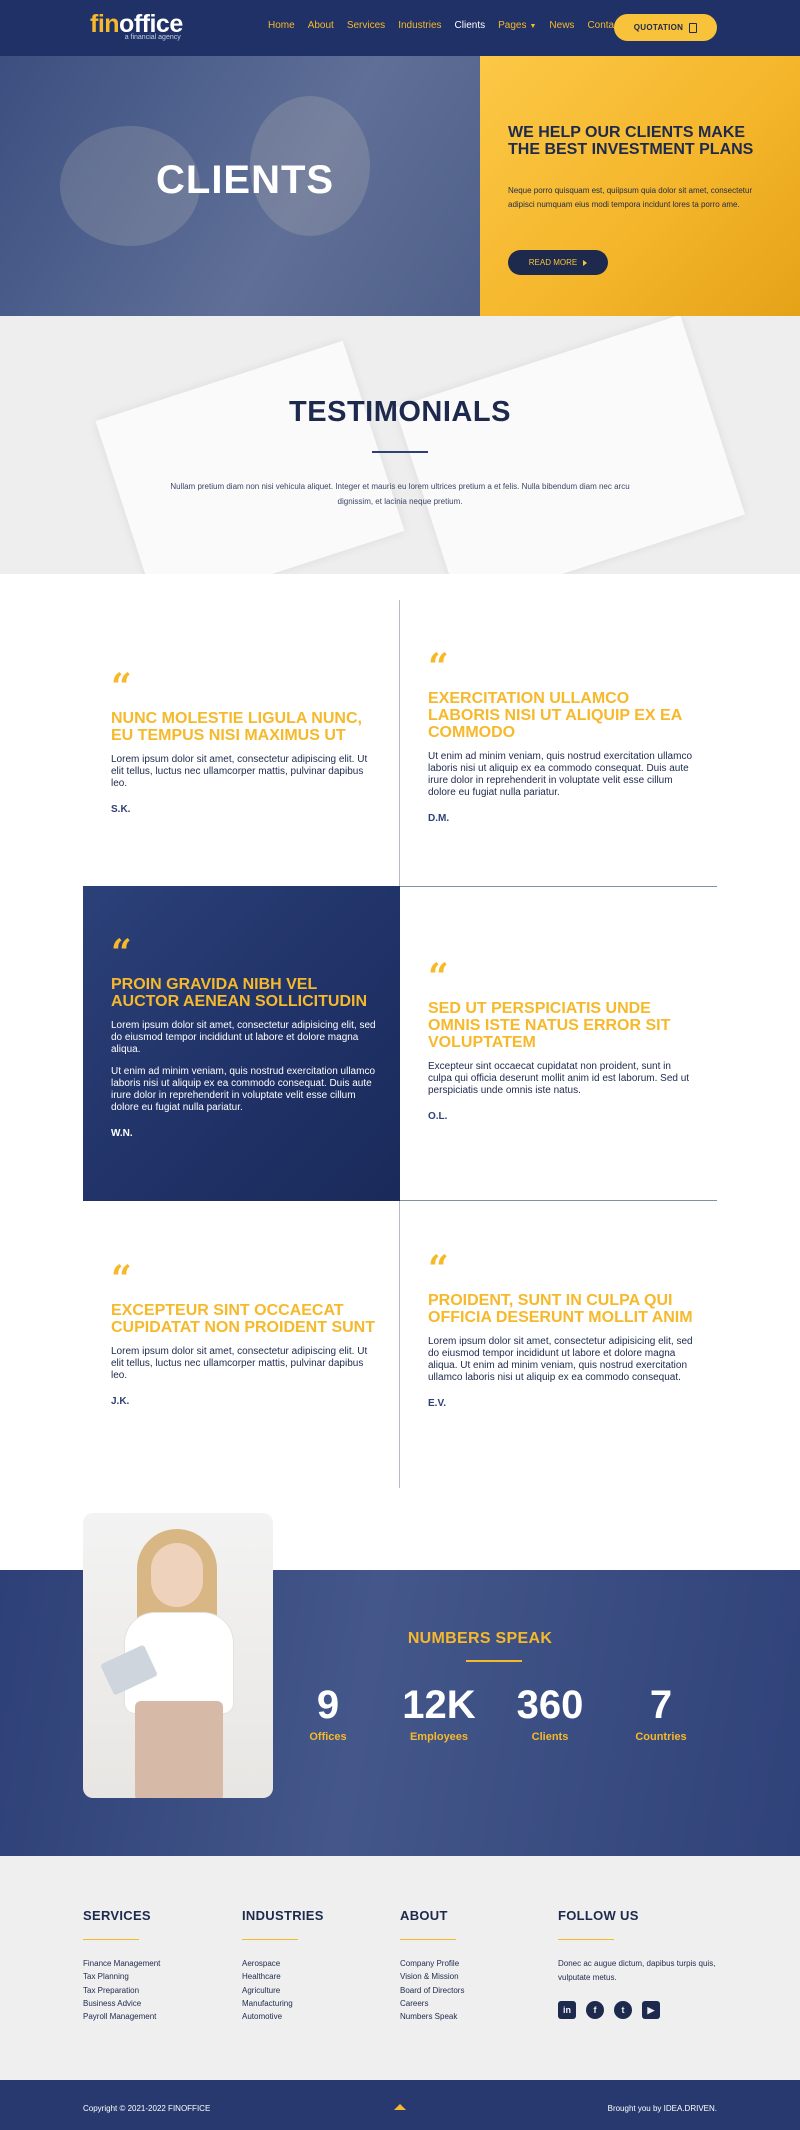 This screenshot has width=800, height=2130. What do you see at coordinates (121, 809) in the screenshot?
I see `testimonial-author: S.K.` at bounding box center [121, 809].